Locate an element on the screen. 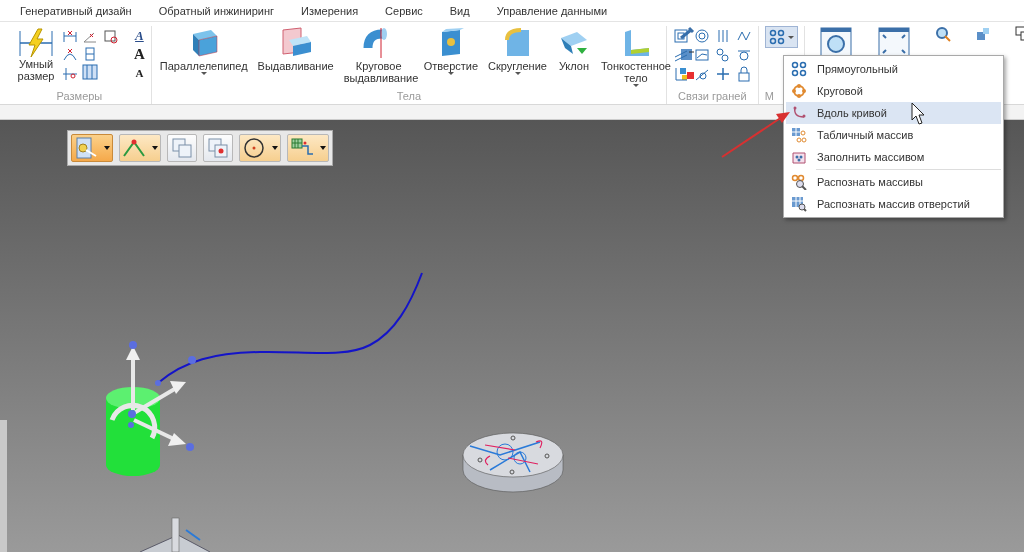 The height and width of the screenshot is (553, 1024). circle-ring-icon is located at coordinates (799, 91).